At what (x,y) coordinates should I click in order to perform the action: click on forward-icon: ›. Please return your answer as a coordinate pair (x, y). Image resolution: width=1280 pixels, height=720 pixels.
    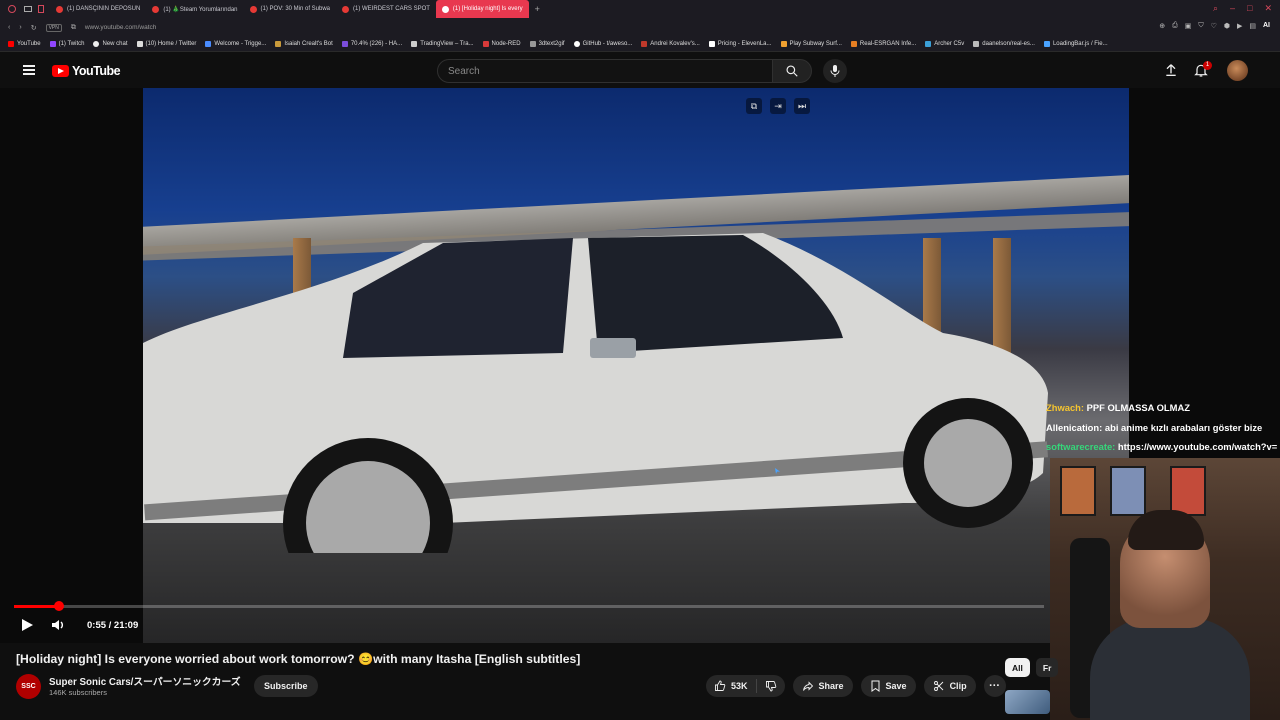
    Looking at the image, I should click on (20, 27).